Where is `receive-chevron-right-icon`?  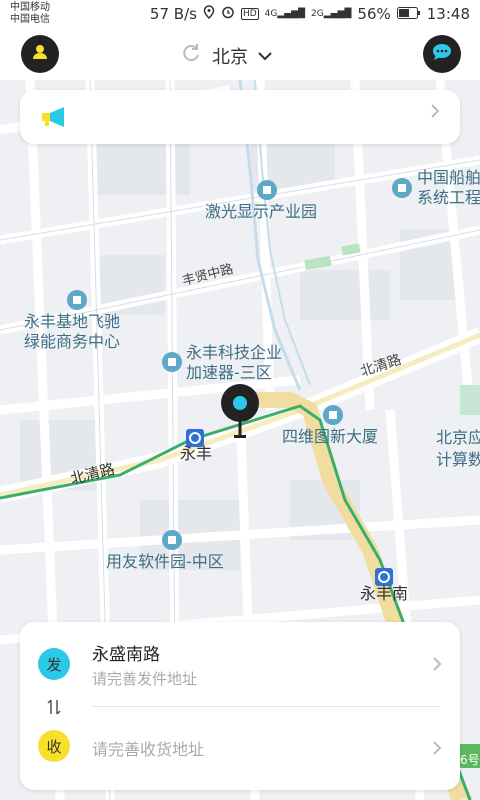
receive-chevron-right-icon is located at coordinates (437, 750).